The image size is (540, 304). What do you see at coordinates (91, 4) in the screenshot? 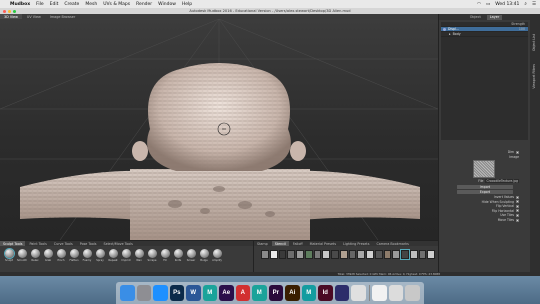
I see `menu-mesh: Mesh` at bounding box center [91, 4].